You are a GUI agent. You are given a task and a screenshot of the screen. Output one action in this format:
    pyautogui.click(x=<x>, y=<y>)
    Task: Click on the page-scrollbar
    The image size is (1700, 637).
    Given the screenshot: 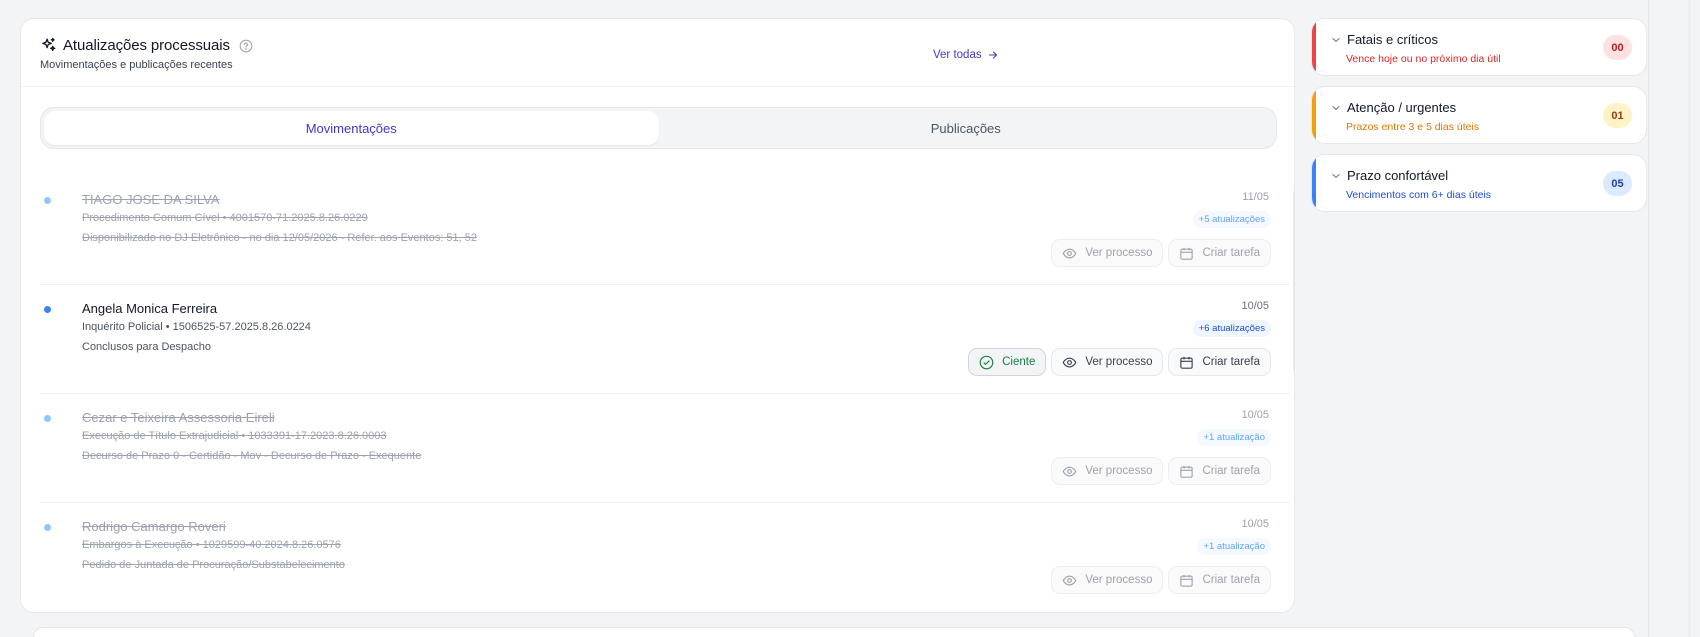 What is the action you would take?
    pyautogui.click(x=1689, y=318)
    